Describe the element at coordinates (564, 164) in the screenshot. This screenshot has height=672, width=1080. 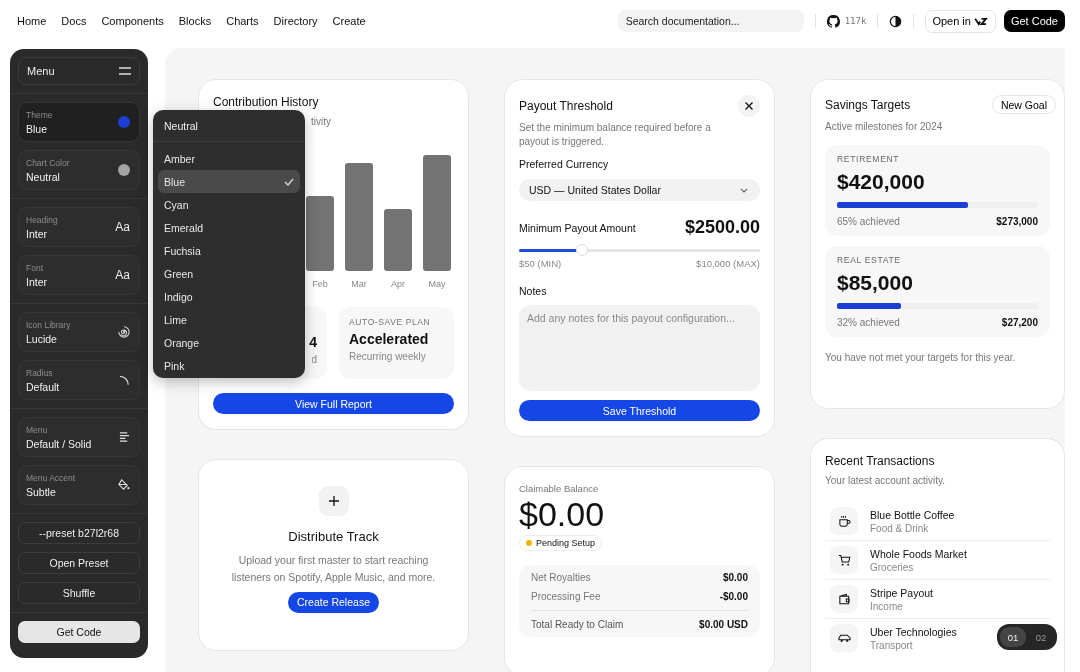
I see `field-label: Preferred Currency` at that location.